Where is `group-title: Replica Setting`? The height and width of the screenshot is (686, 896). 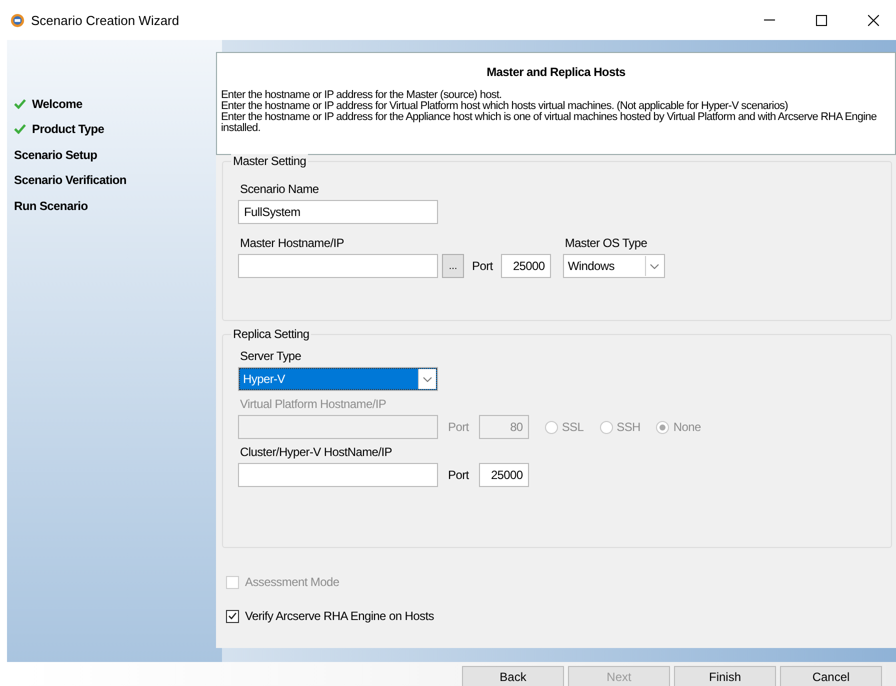 group-title: Replica Setting is located at coordinates (271, 334).